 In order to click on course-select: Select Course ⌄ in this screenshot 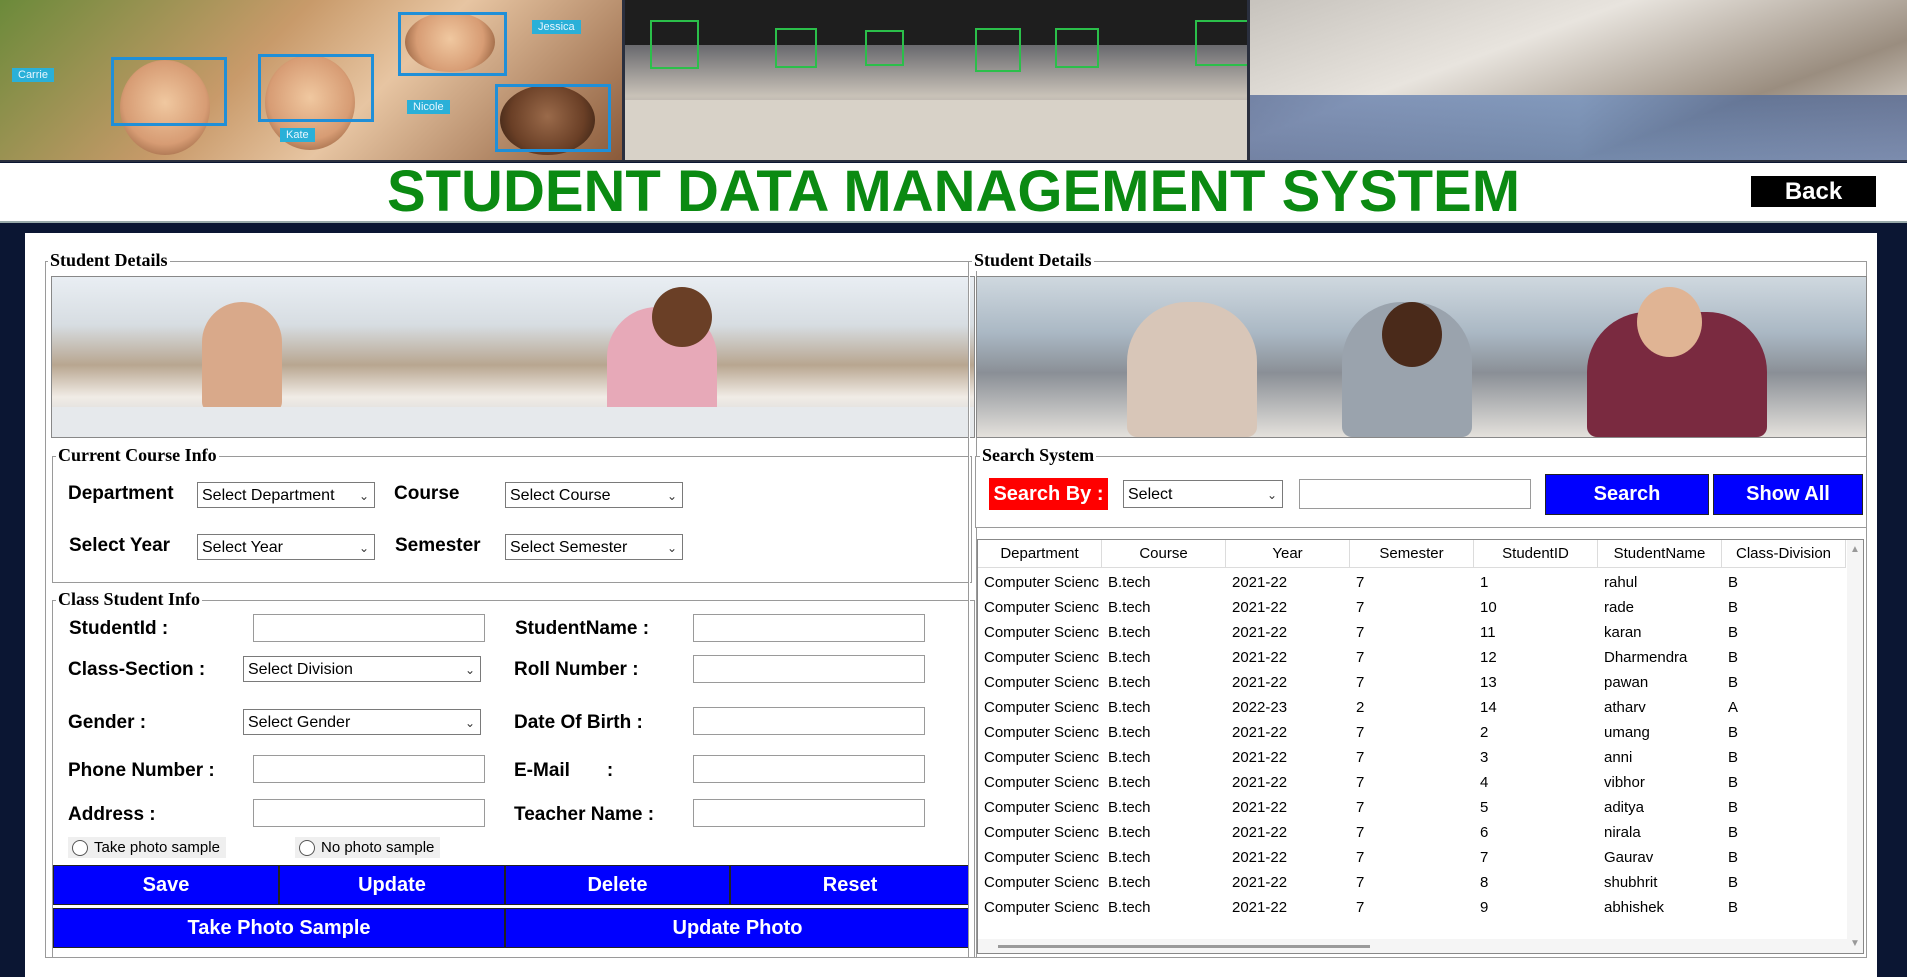, I will do `click(594, 495)`.